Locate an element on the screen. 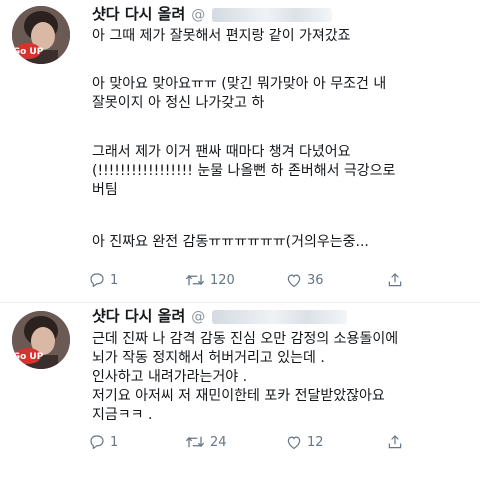 The height and width of the screenshot is (484, 480). retweet-count: 120 is located at coordinates (222, 280).